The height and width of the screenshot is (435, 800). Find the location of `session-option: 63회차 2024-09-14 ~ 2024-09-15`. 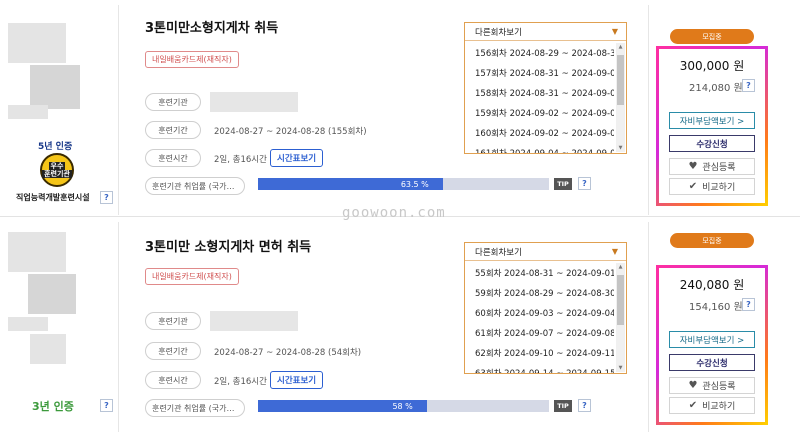

session-option: 63회차 2024-09-14 ~ 2024-09-15 is located at coordinates (539, 368).